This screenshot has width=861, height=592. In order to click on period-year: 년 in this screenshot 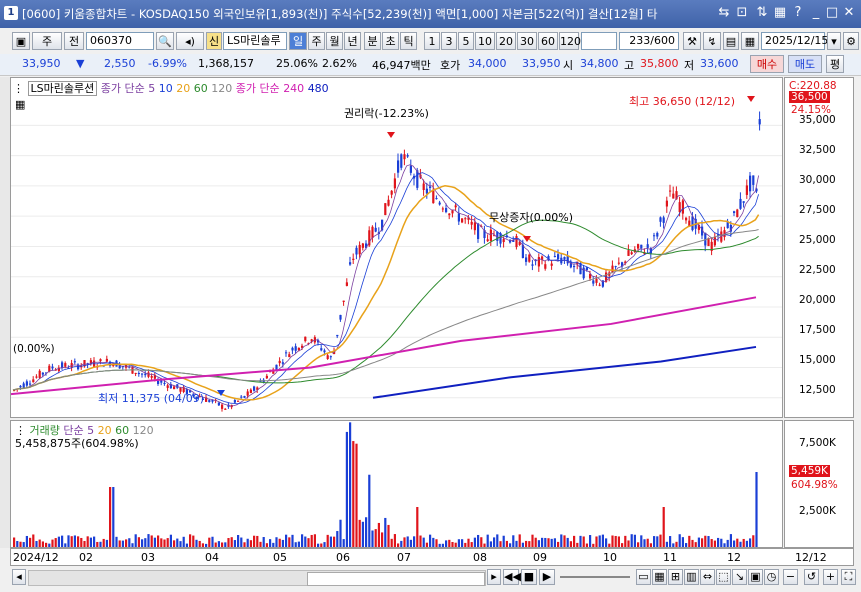, I will do `click(352, 41)`.